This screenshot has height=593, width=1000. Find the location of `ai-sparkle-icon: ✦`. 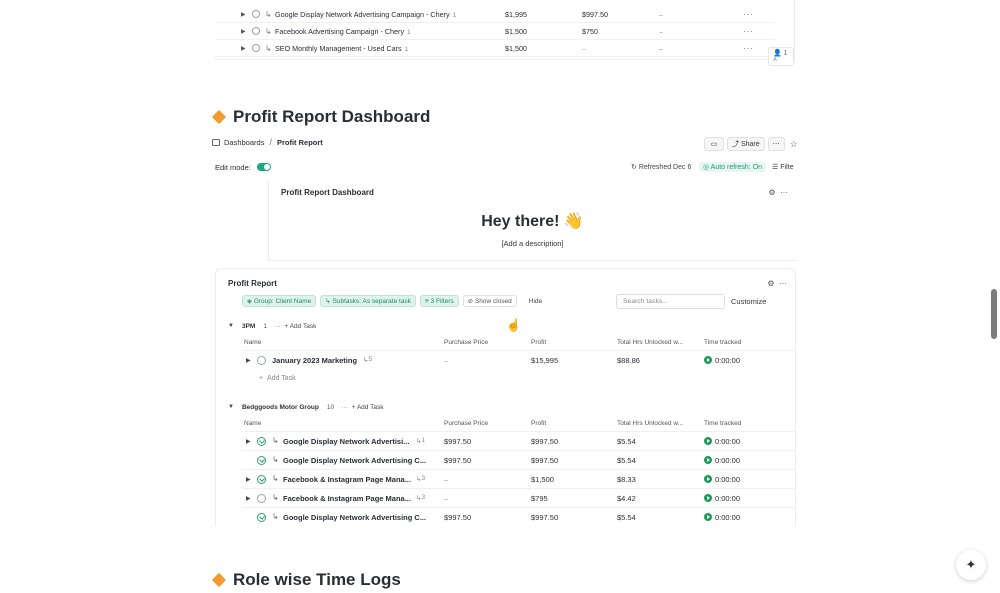

ai-sparkle-icon: ✦ is located at coordinates (971, 565).